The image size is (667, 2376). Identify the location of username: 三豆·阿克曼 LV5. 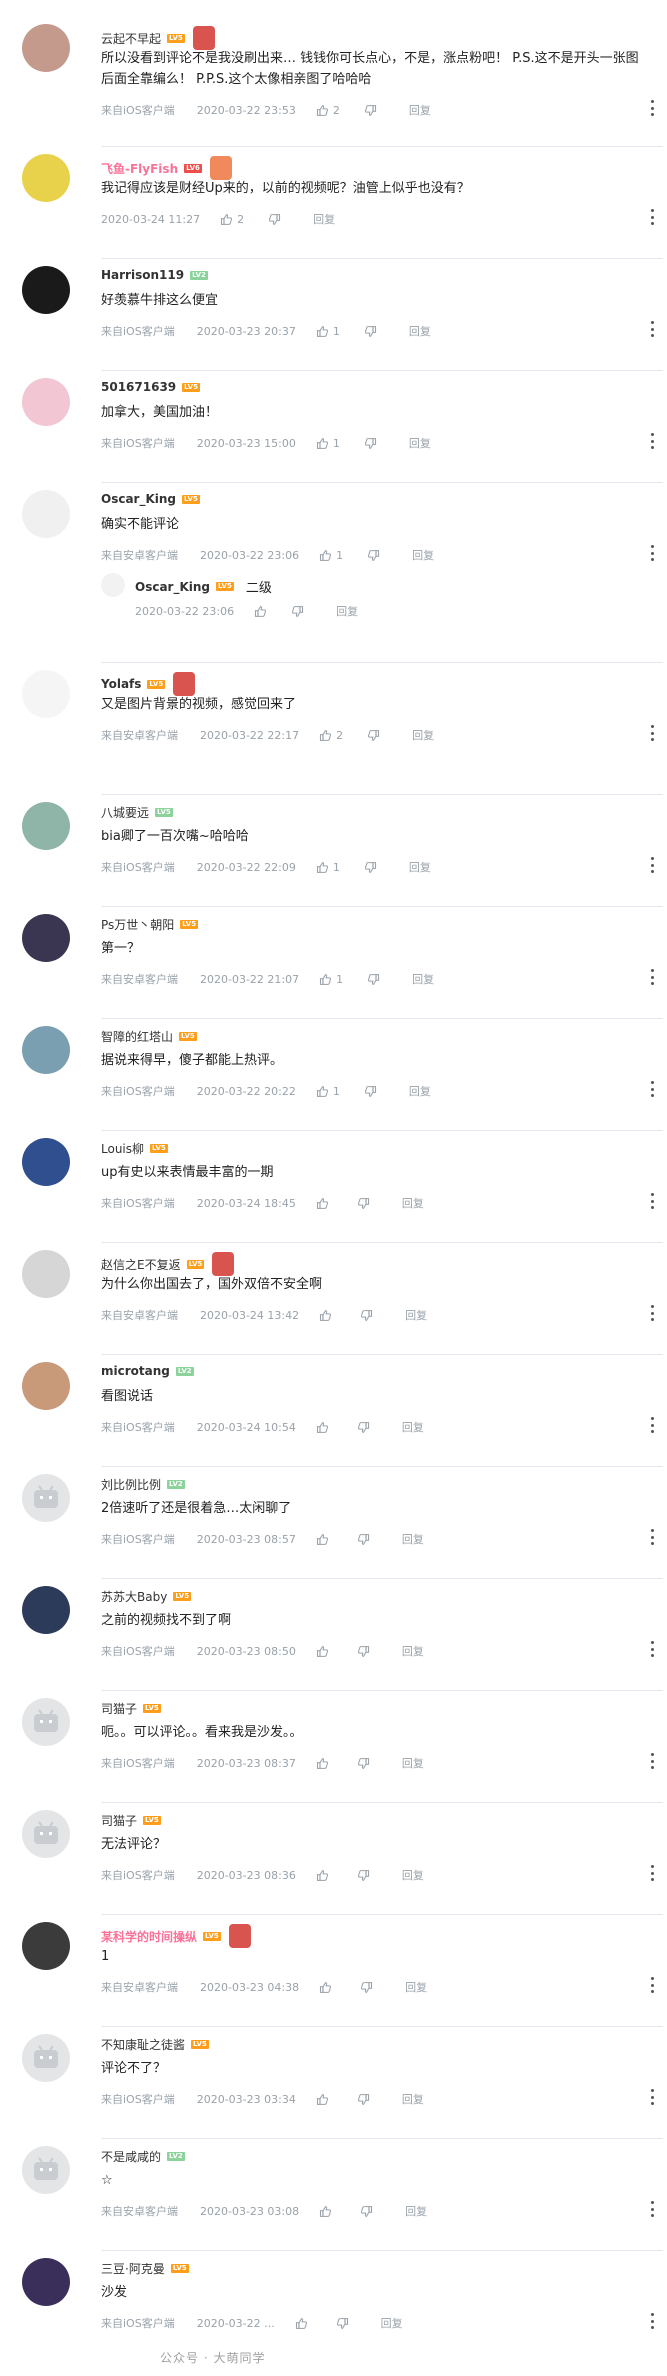
(145, 2268).